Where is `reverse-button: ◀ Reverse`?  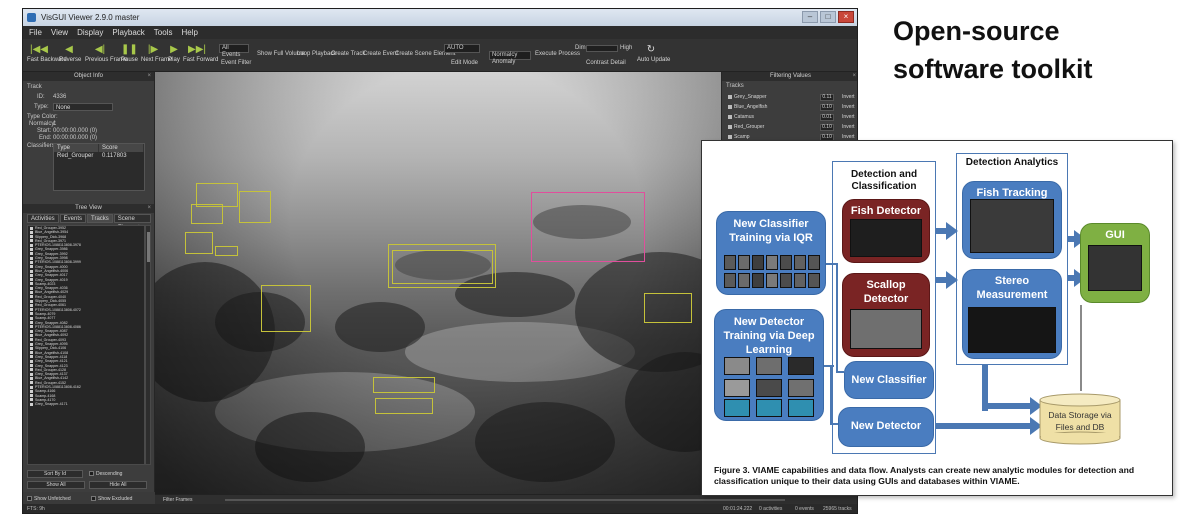 reverse-button: ◀ Reverse is located at coordinates (70, 56).